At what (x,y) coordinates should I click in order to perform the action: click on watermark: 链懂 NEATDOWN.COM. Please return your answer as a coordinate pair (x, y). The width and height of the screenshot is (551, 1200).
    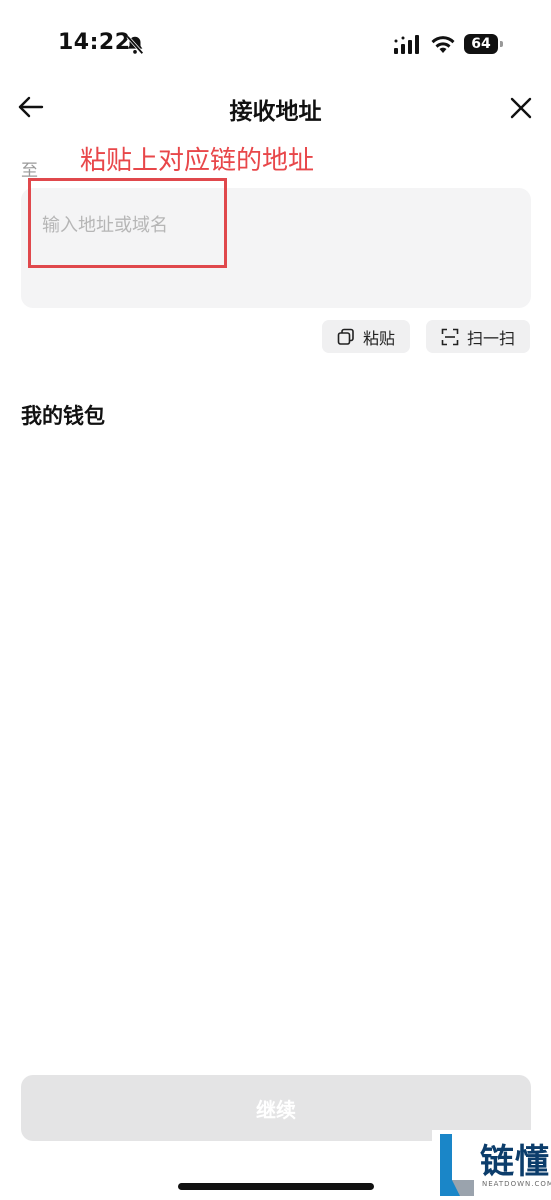
    Looking at the image, I should click on (491, 1165).